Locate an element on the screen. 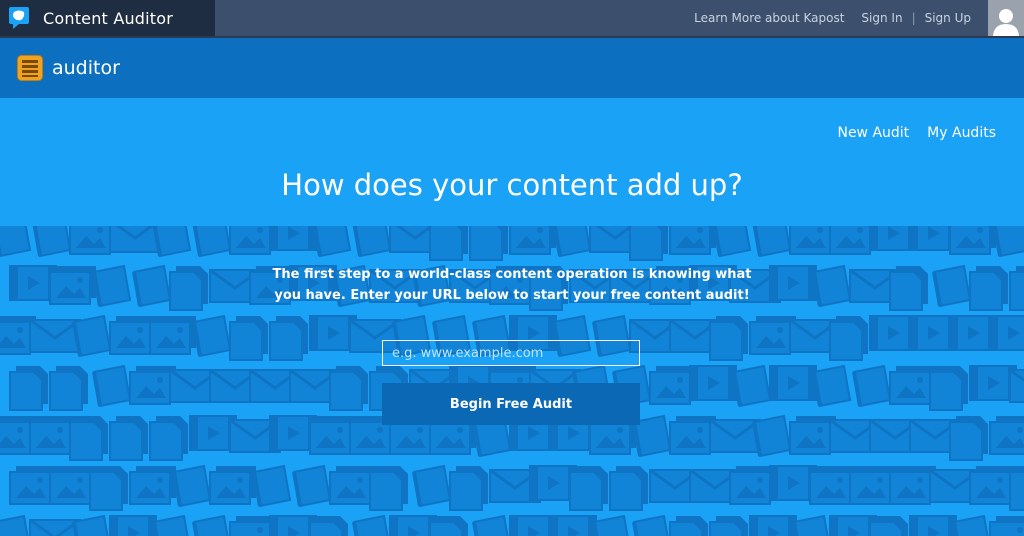  sign-up-link: Sign Up is located at coordinates (948, 18).